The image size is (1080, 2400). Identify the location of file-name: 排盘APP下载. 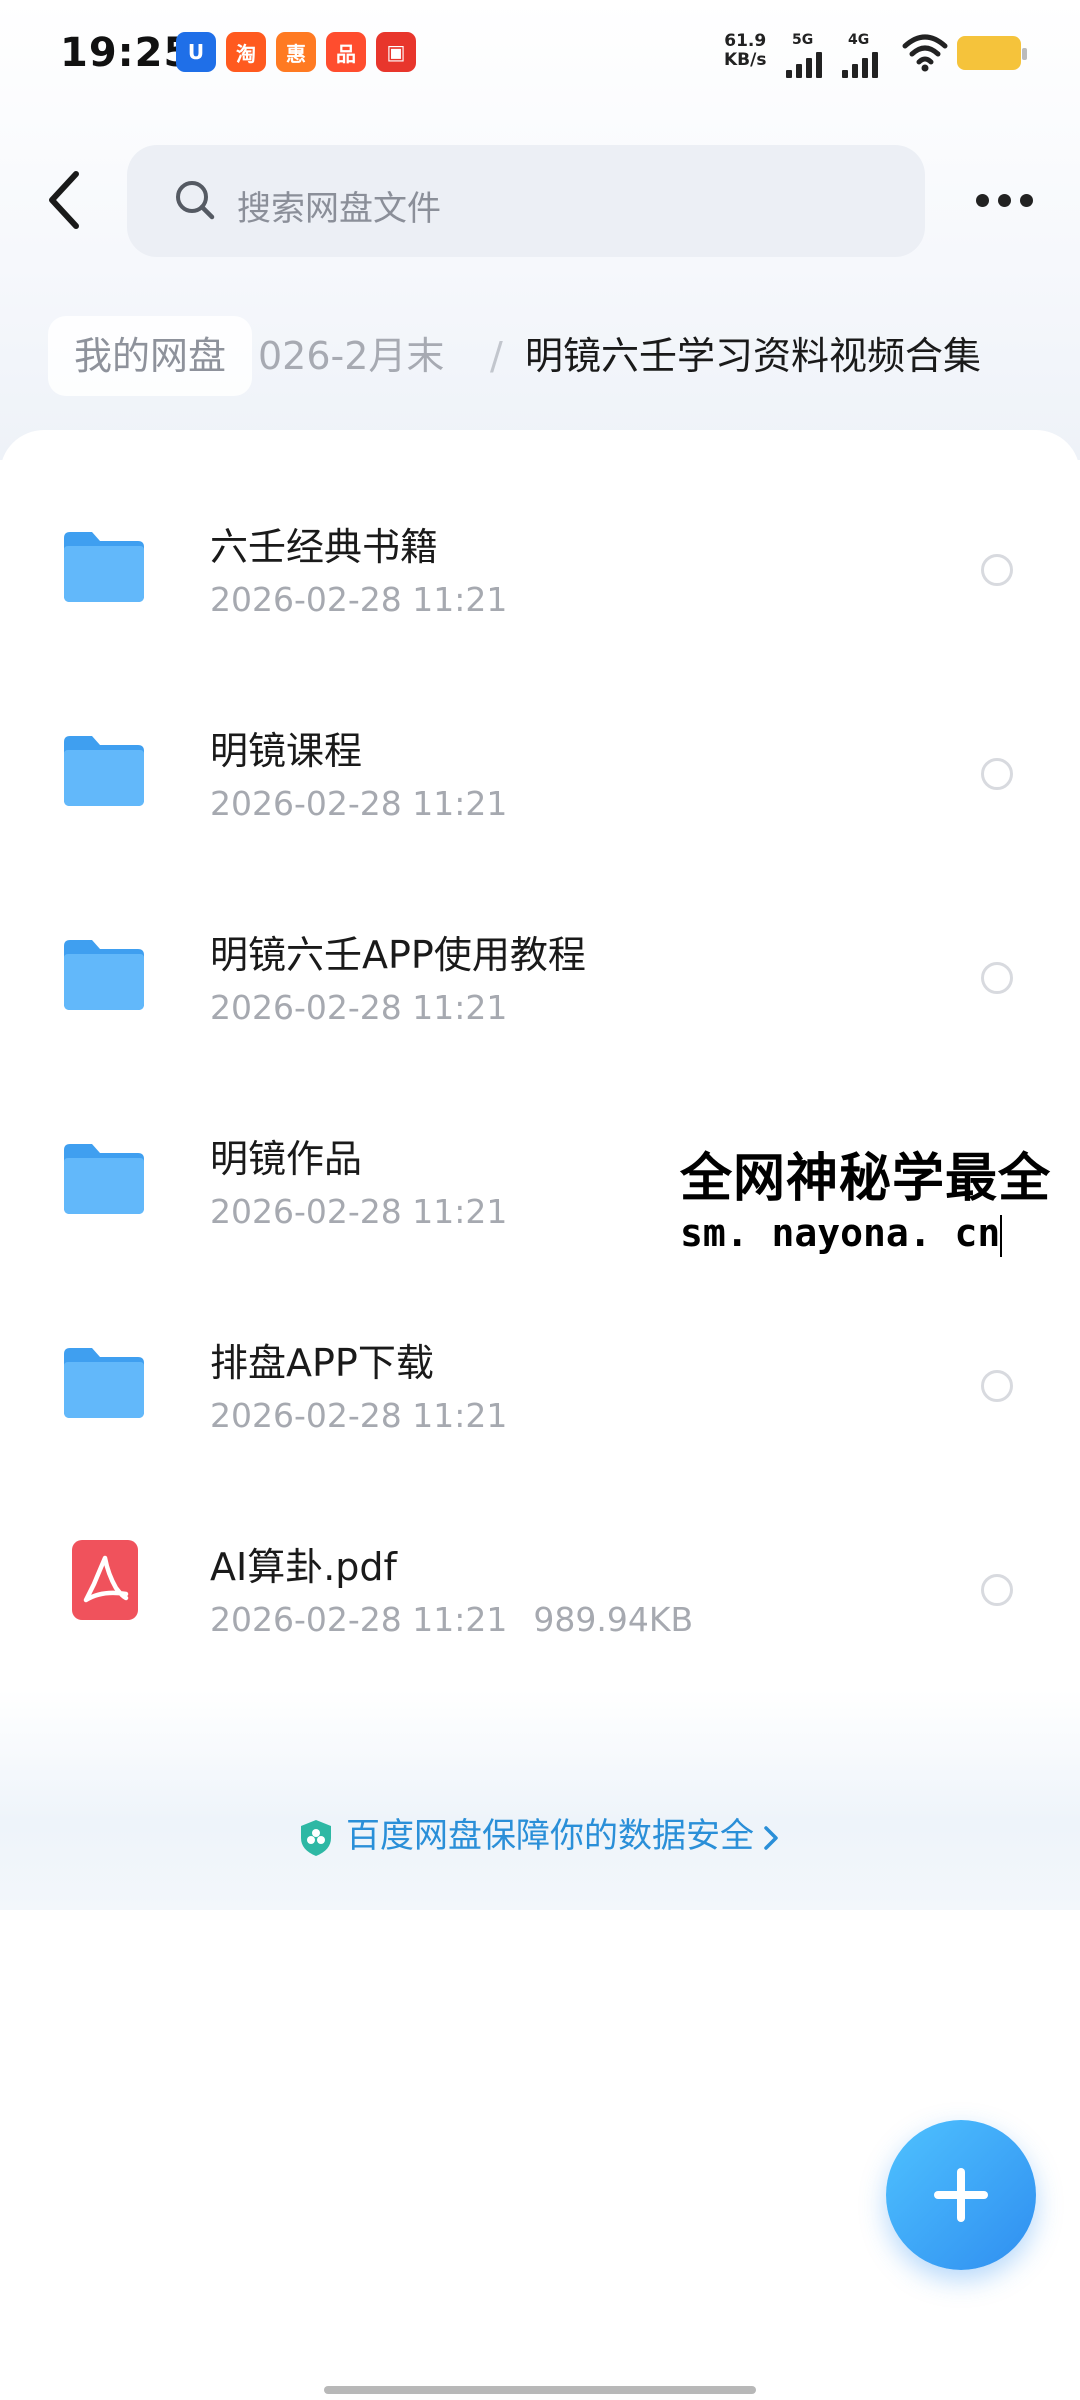
(322, 1363).